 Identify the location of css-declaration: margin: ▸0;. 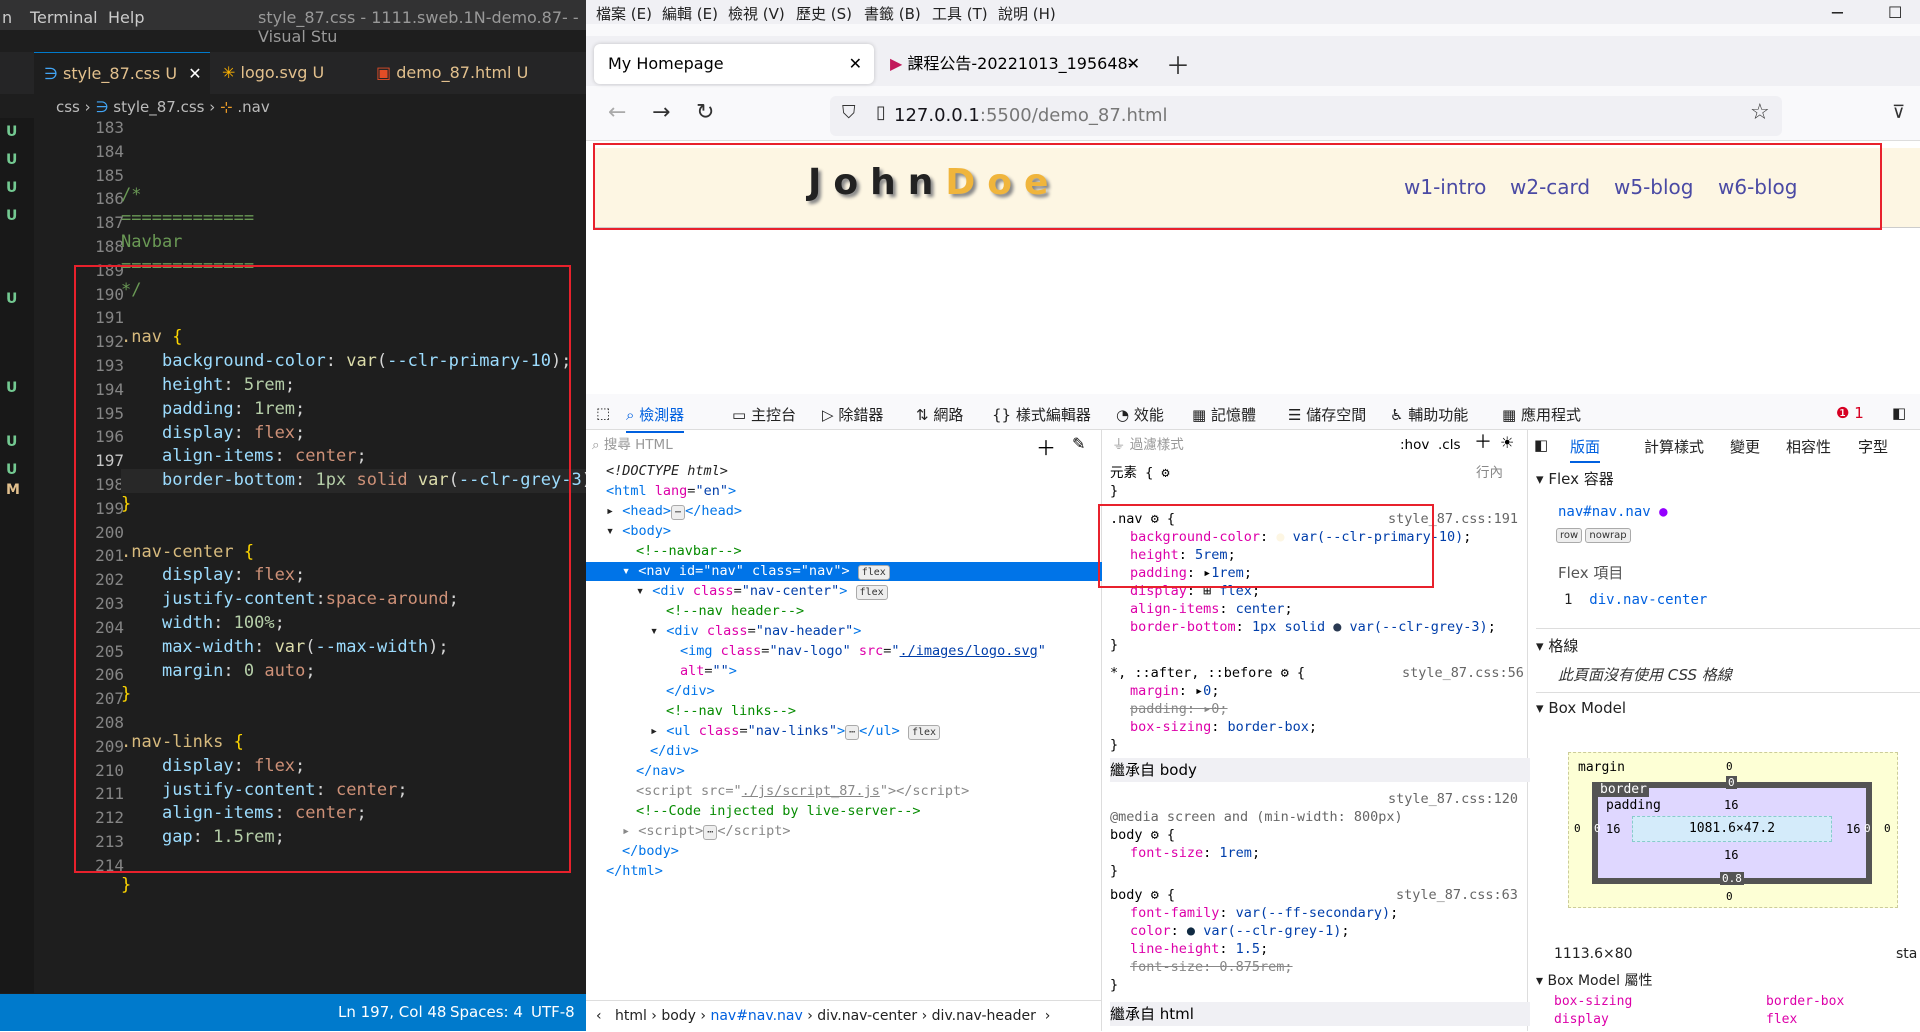
(1174, 691).